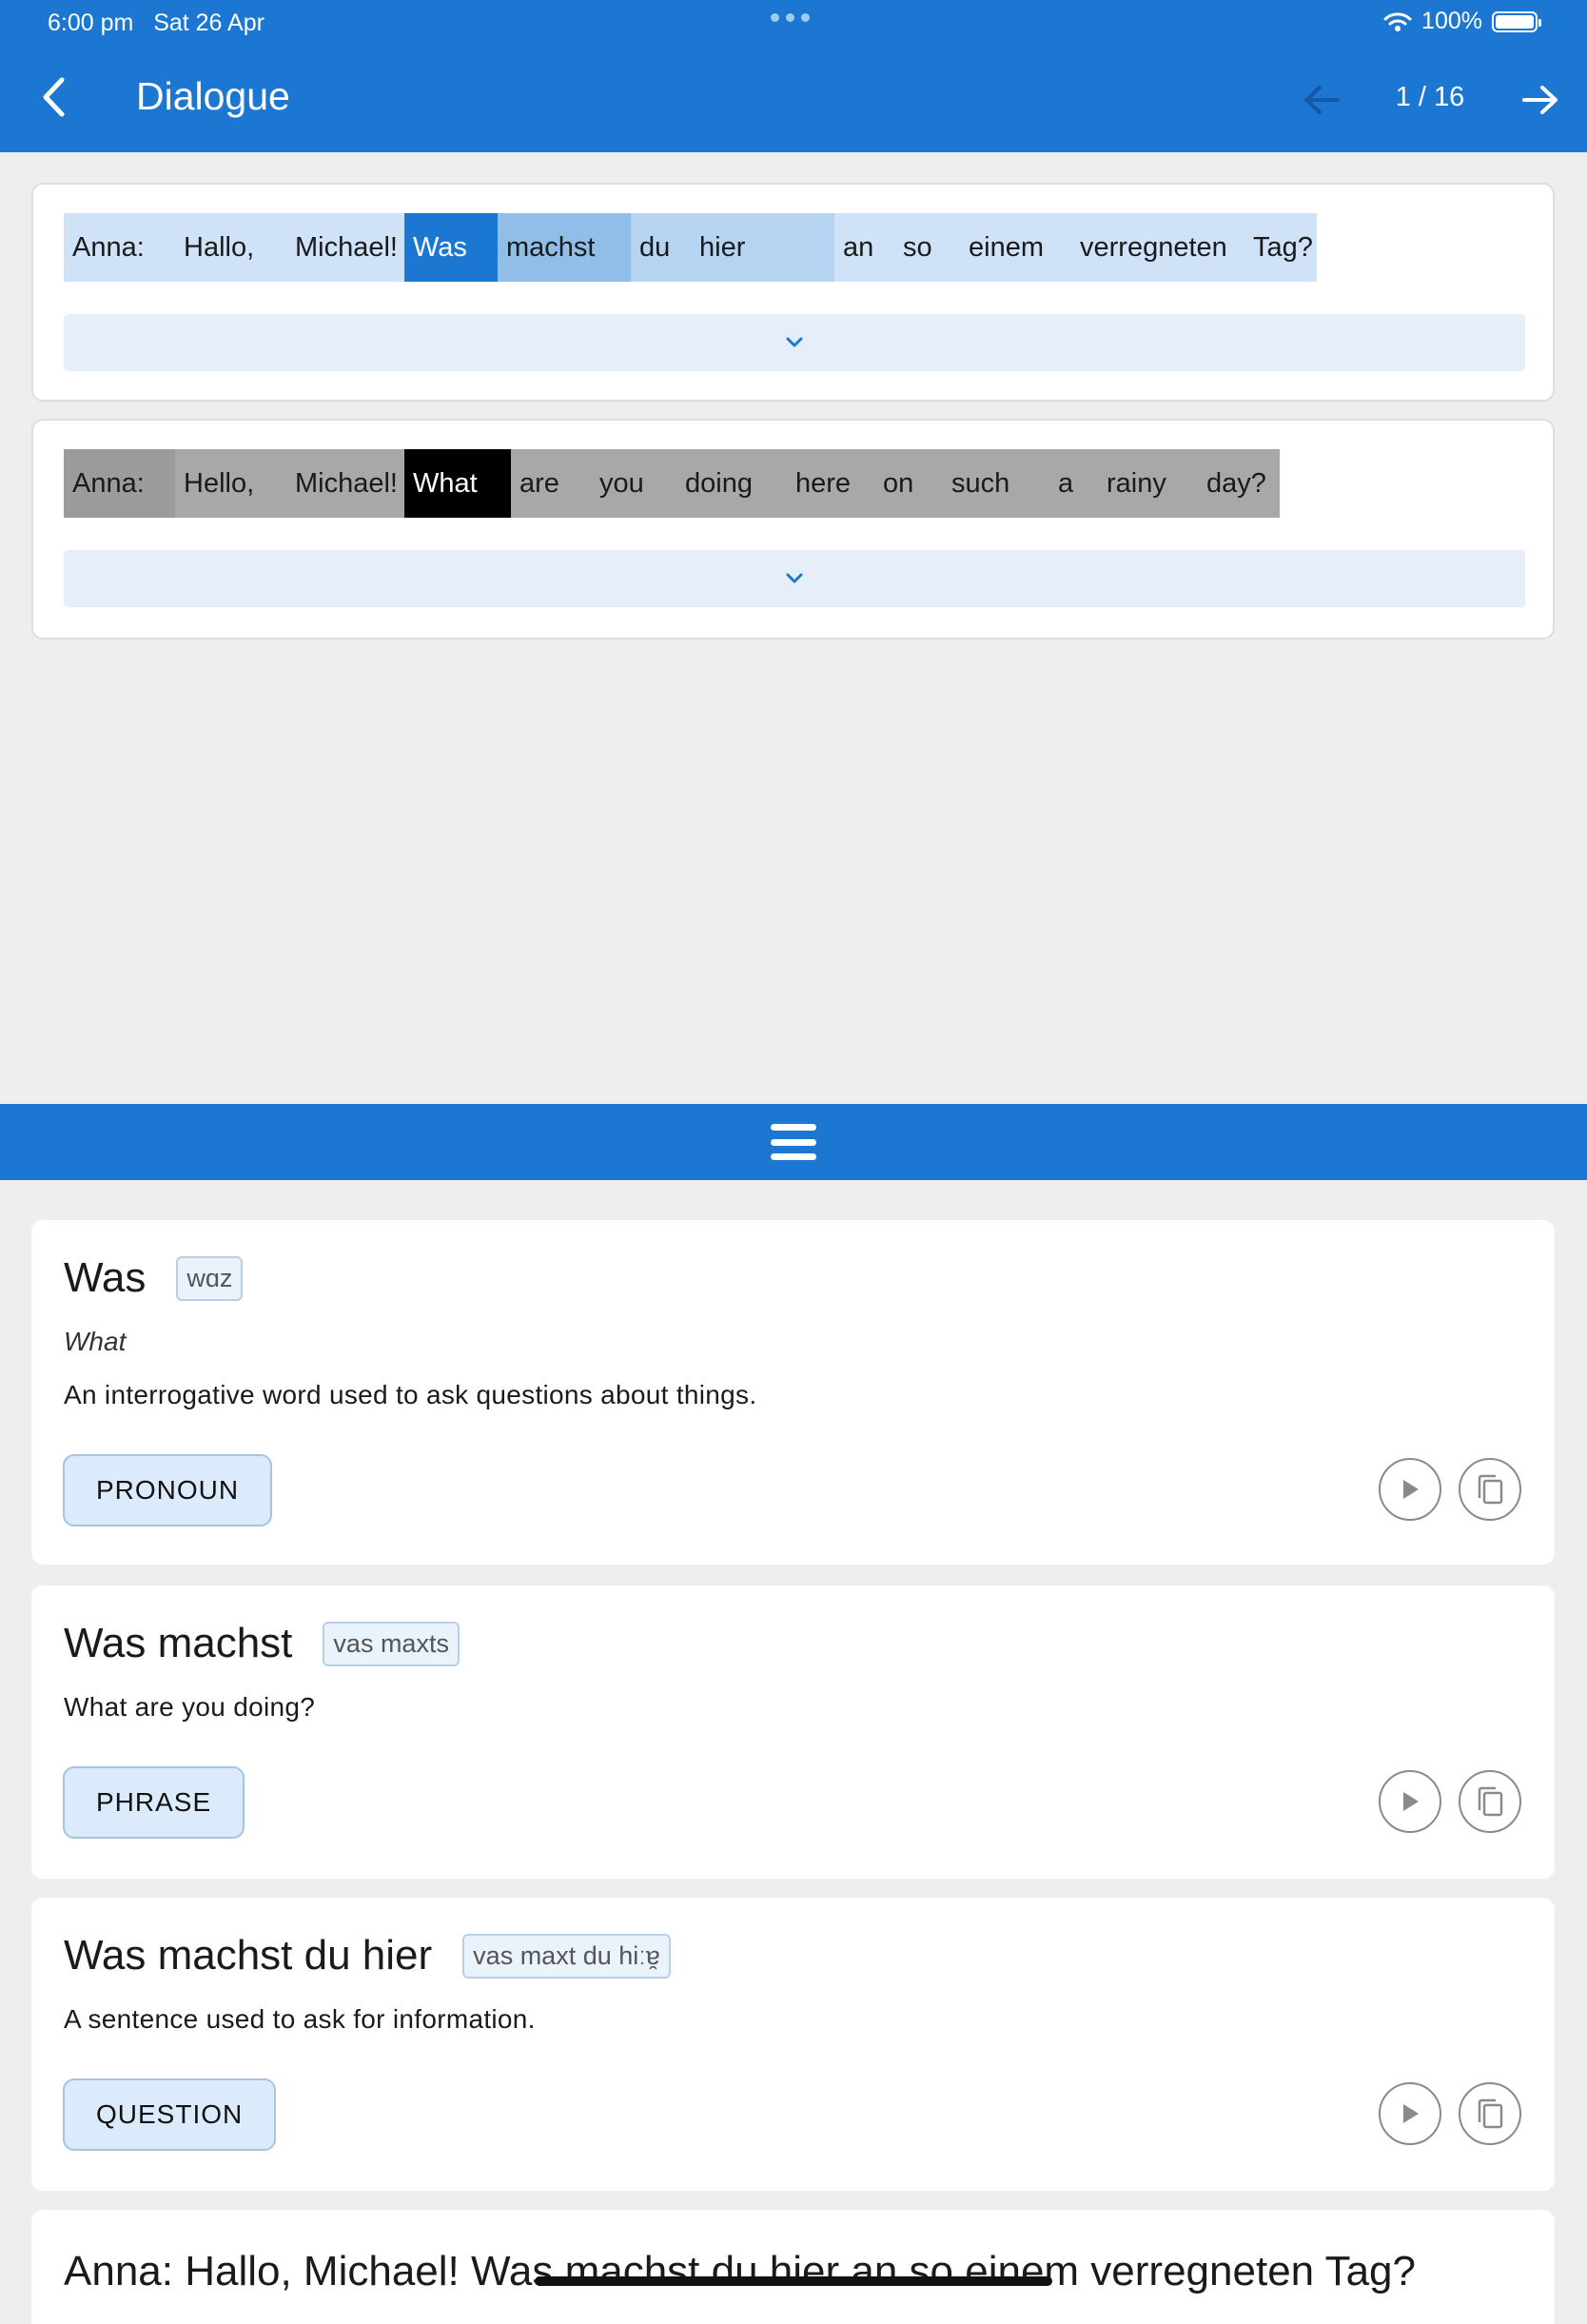 This screenshot has width=1587, height=2324. I want to click on vocab-translation: What, so click(95, 1341).